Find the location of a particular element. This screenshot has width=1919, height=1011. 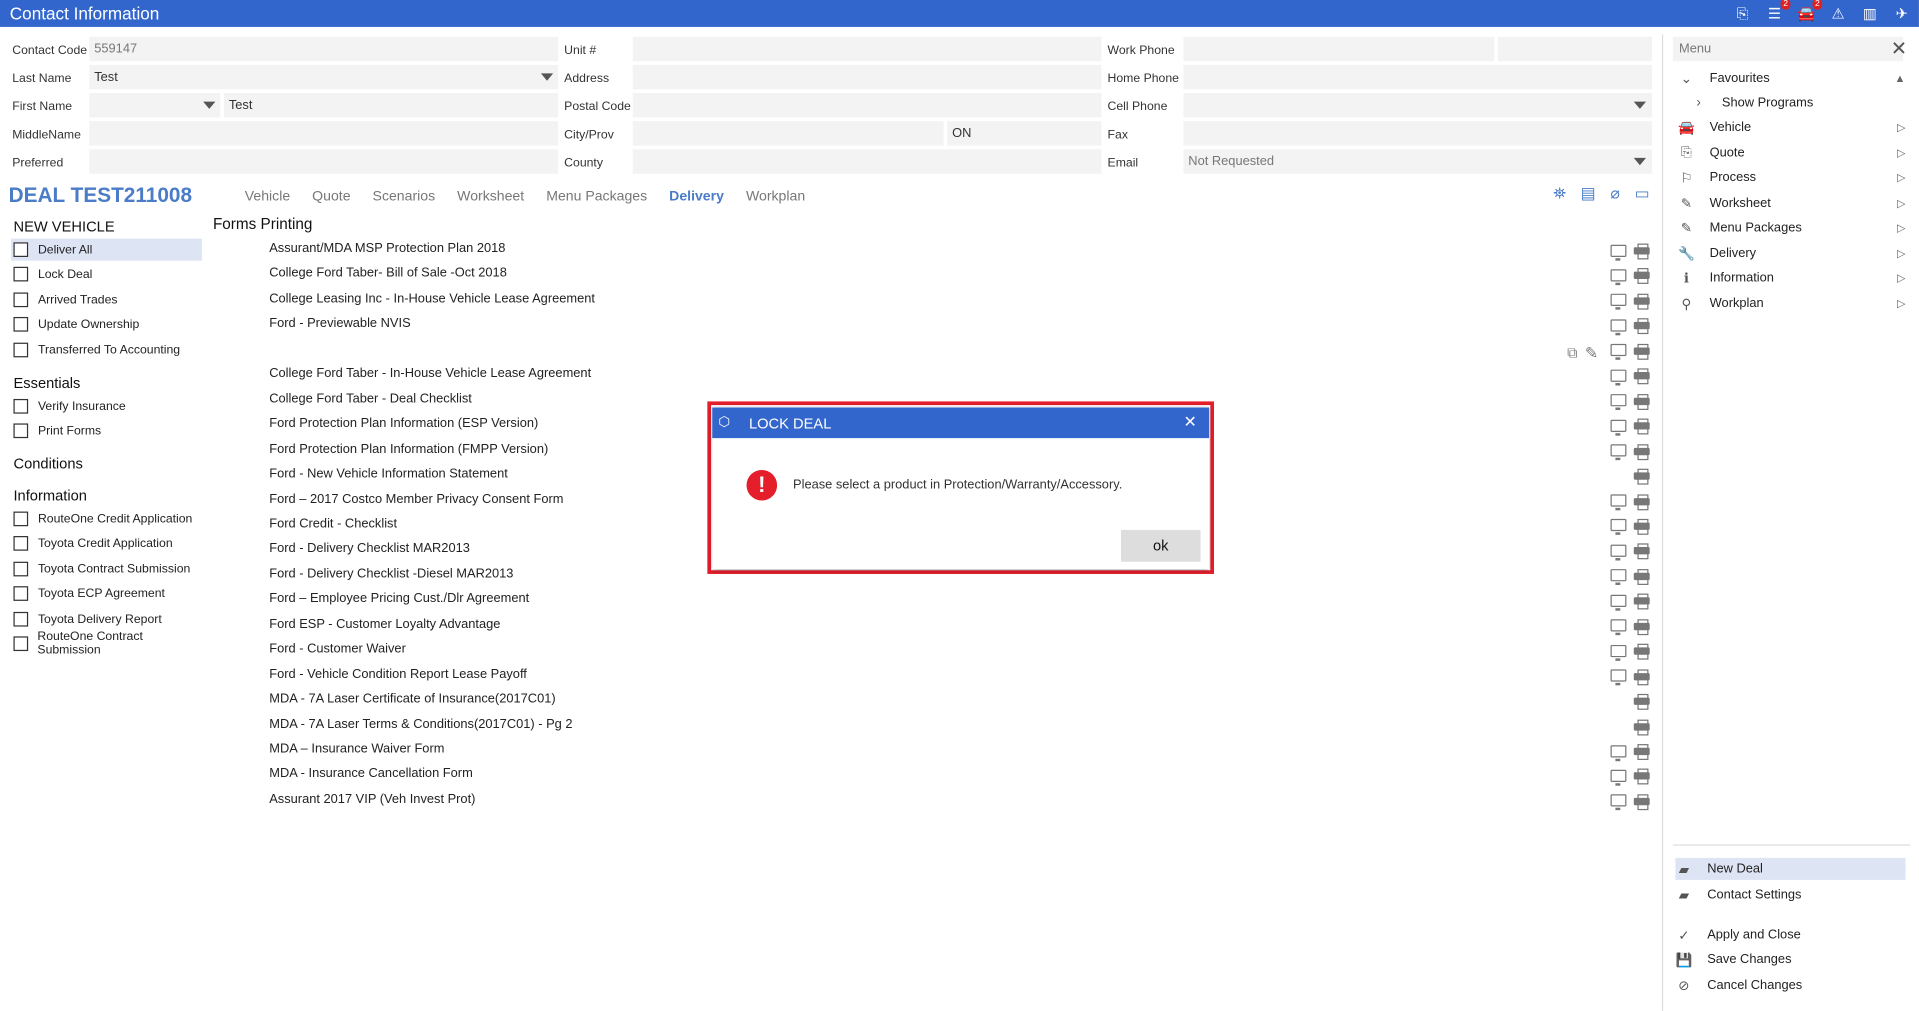

edit-pencil-icon: ✎ is located at coordinates (1591, 354).